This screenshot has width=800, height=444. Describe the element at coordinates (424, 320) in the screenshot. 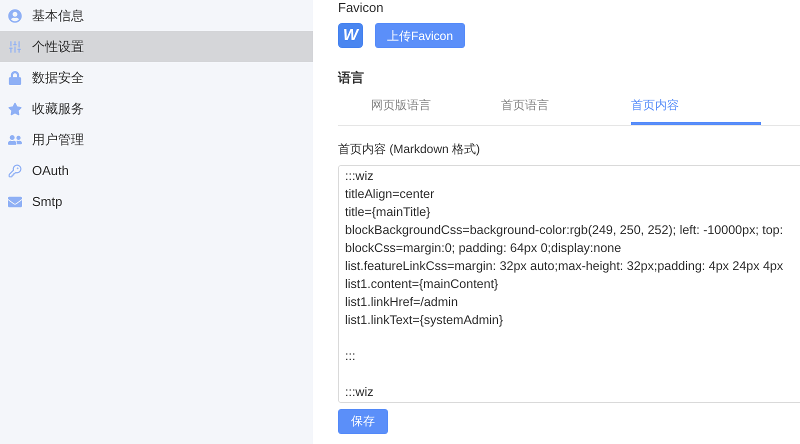

I see `code-line: list1.linkText={systemAdmin}` at that location.